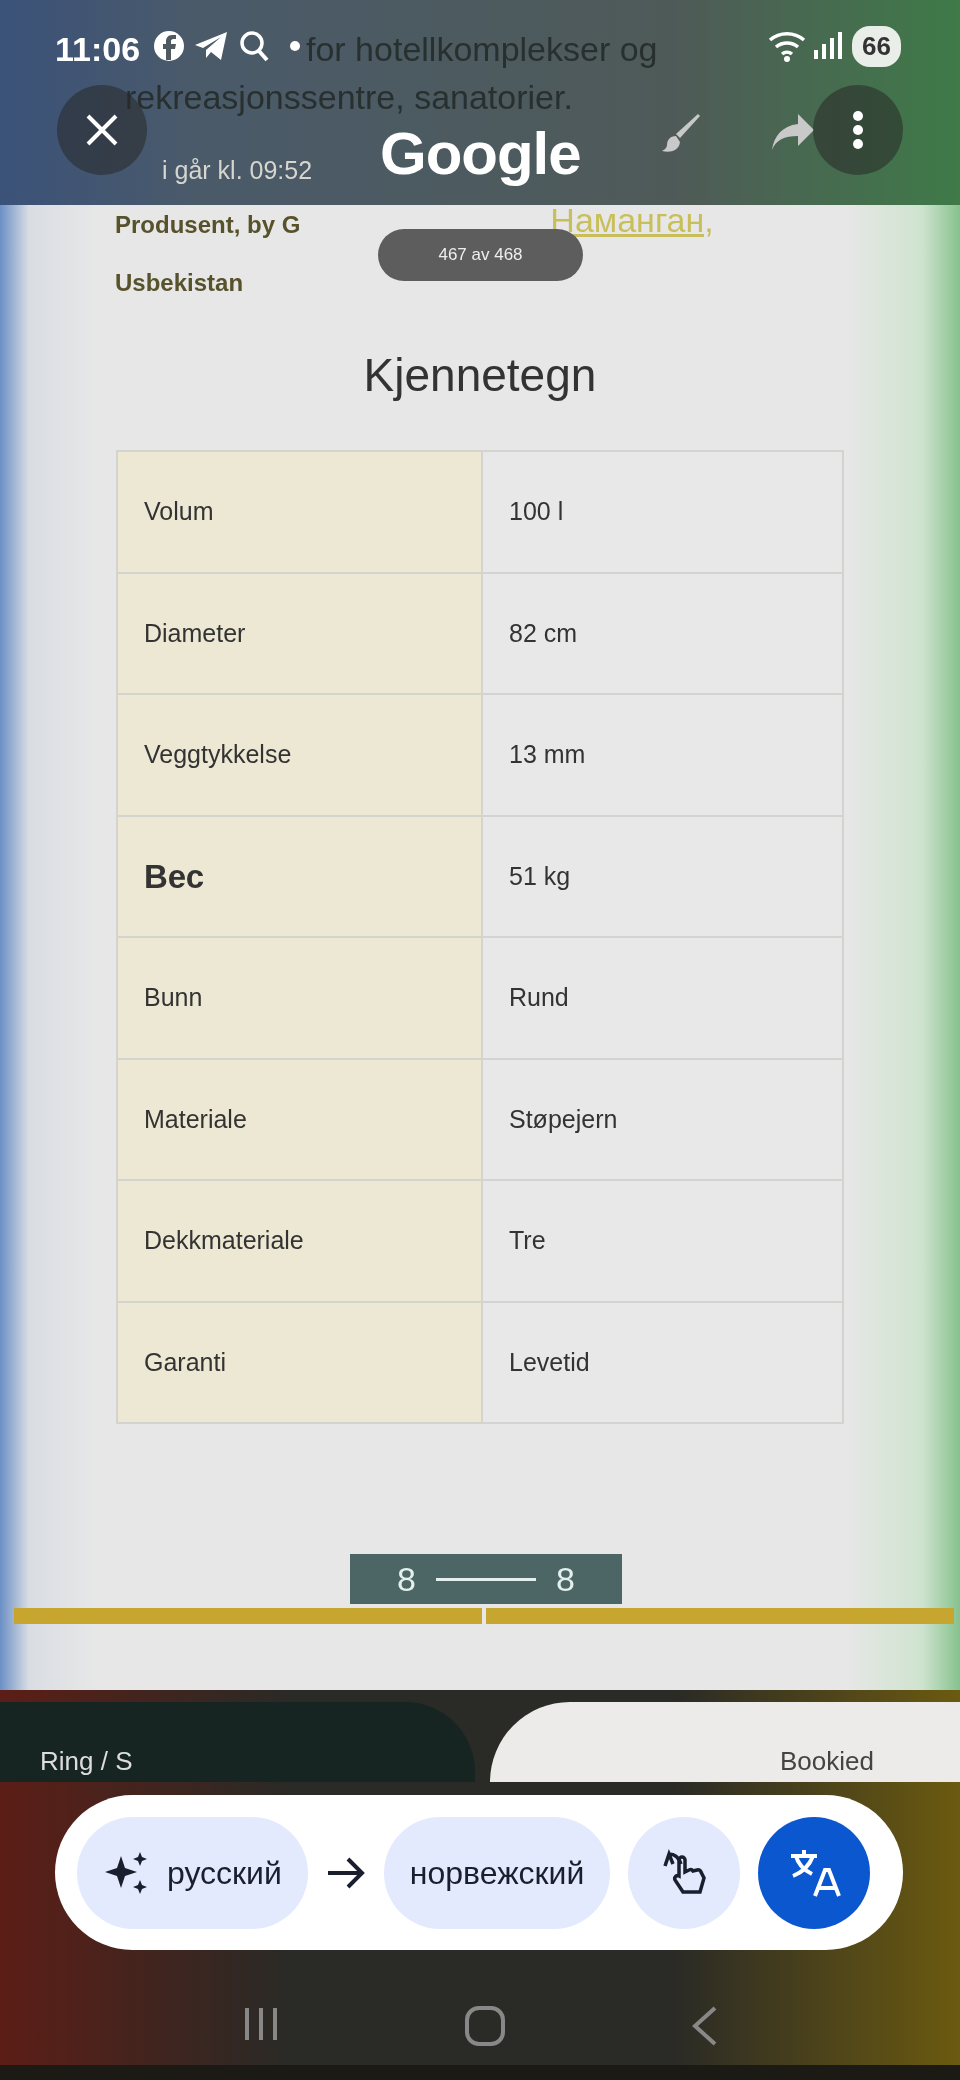  What do you see at coordinates (662, 1241) in the screenshot?
I see `table-cell: Tre` at bounding box center [662, 1241].